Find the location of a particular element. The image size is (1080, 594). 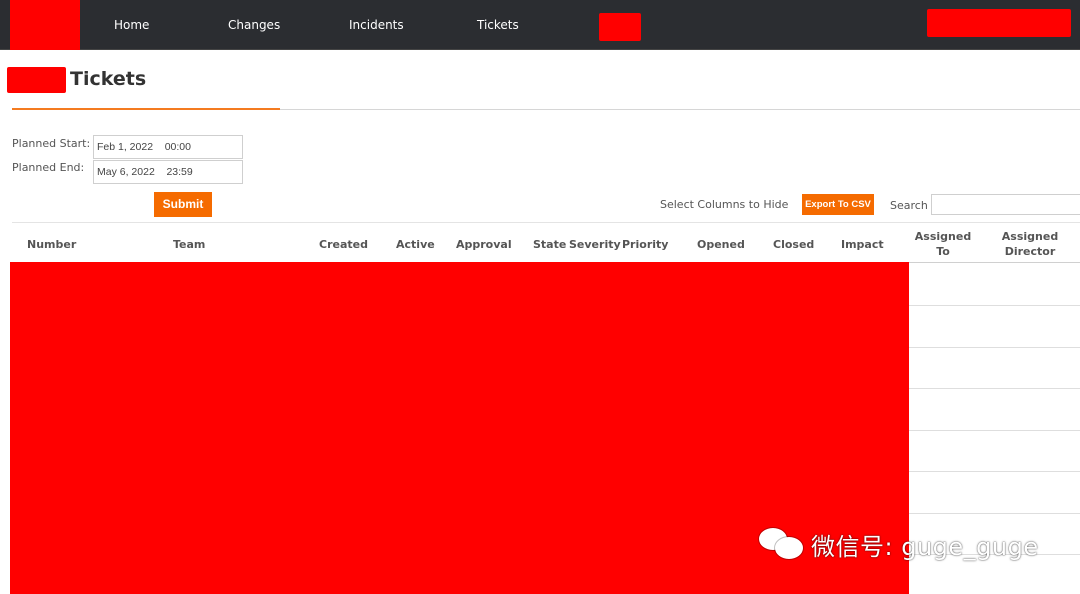

redacted-nav-item is located at coordinates (620, 27).